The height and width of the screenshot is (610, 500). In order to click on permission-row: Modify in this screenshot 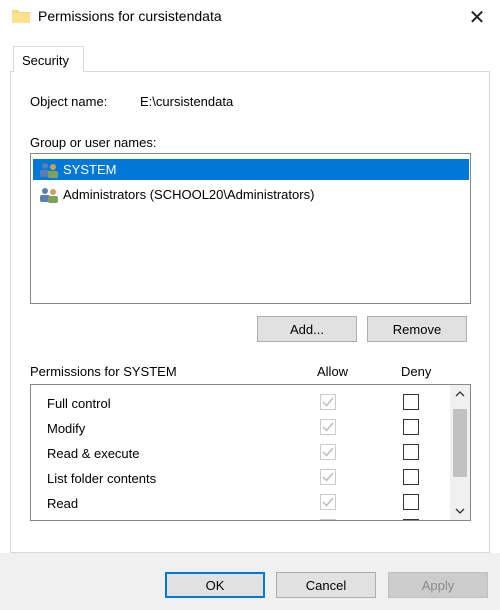, I will do `click(240, 429)`.